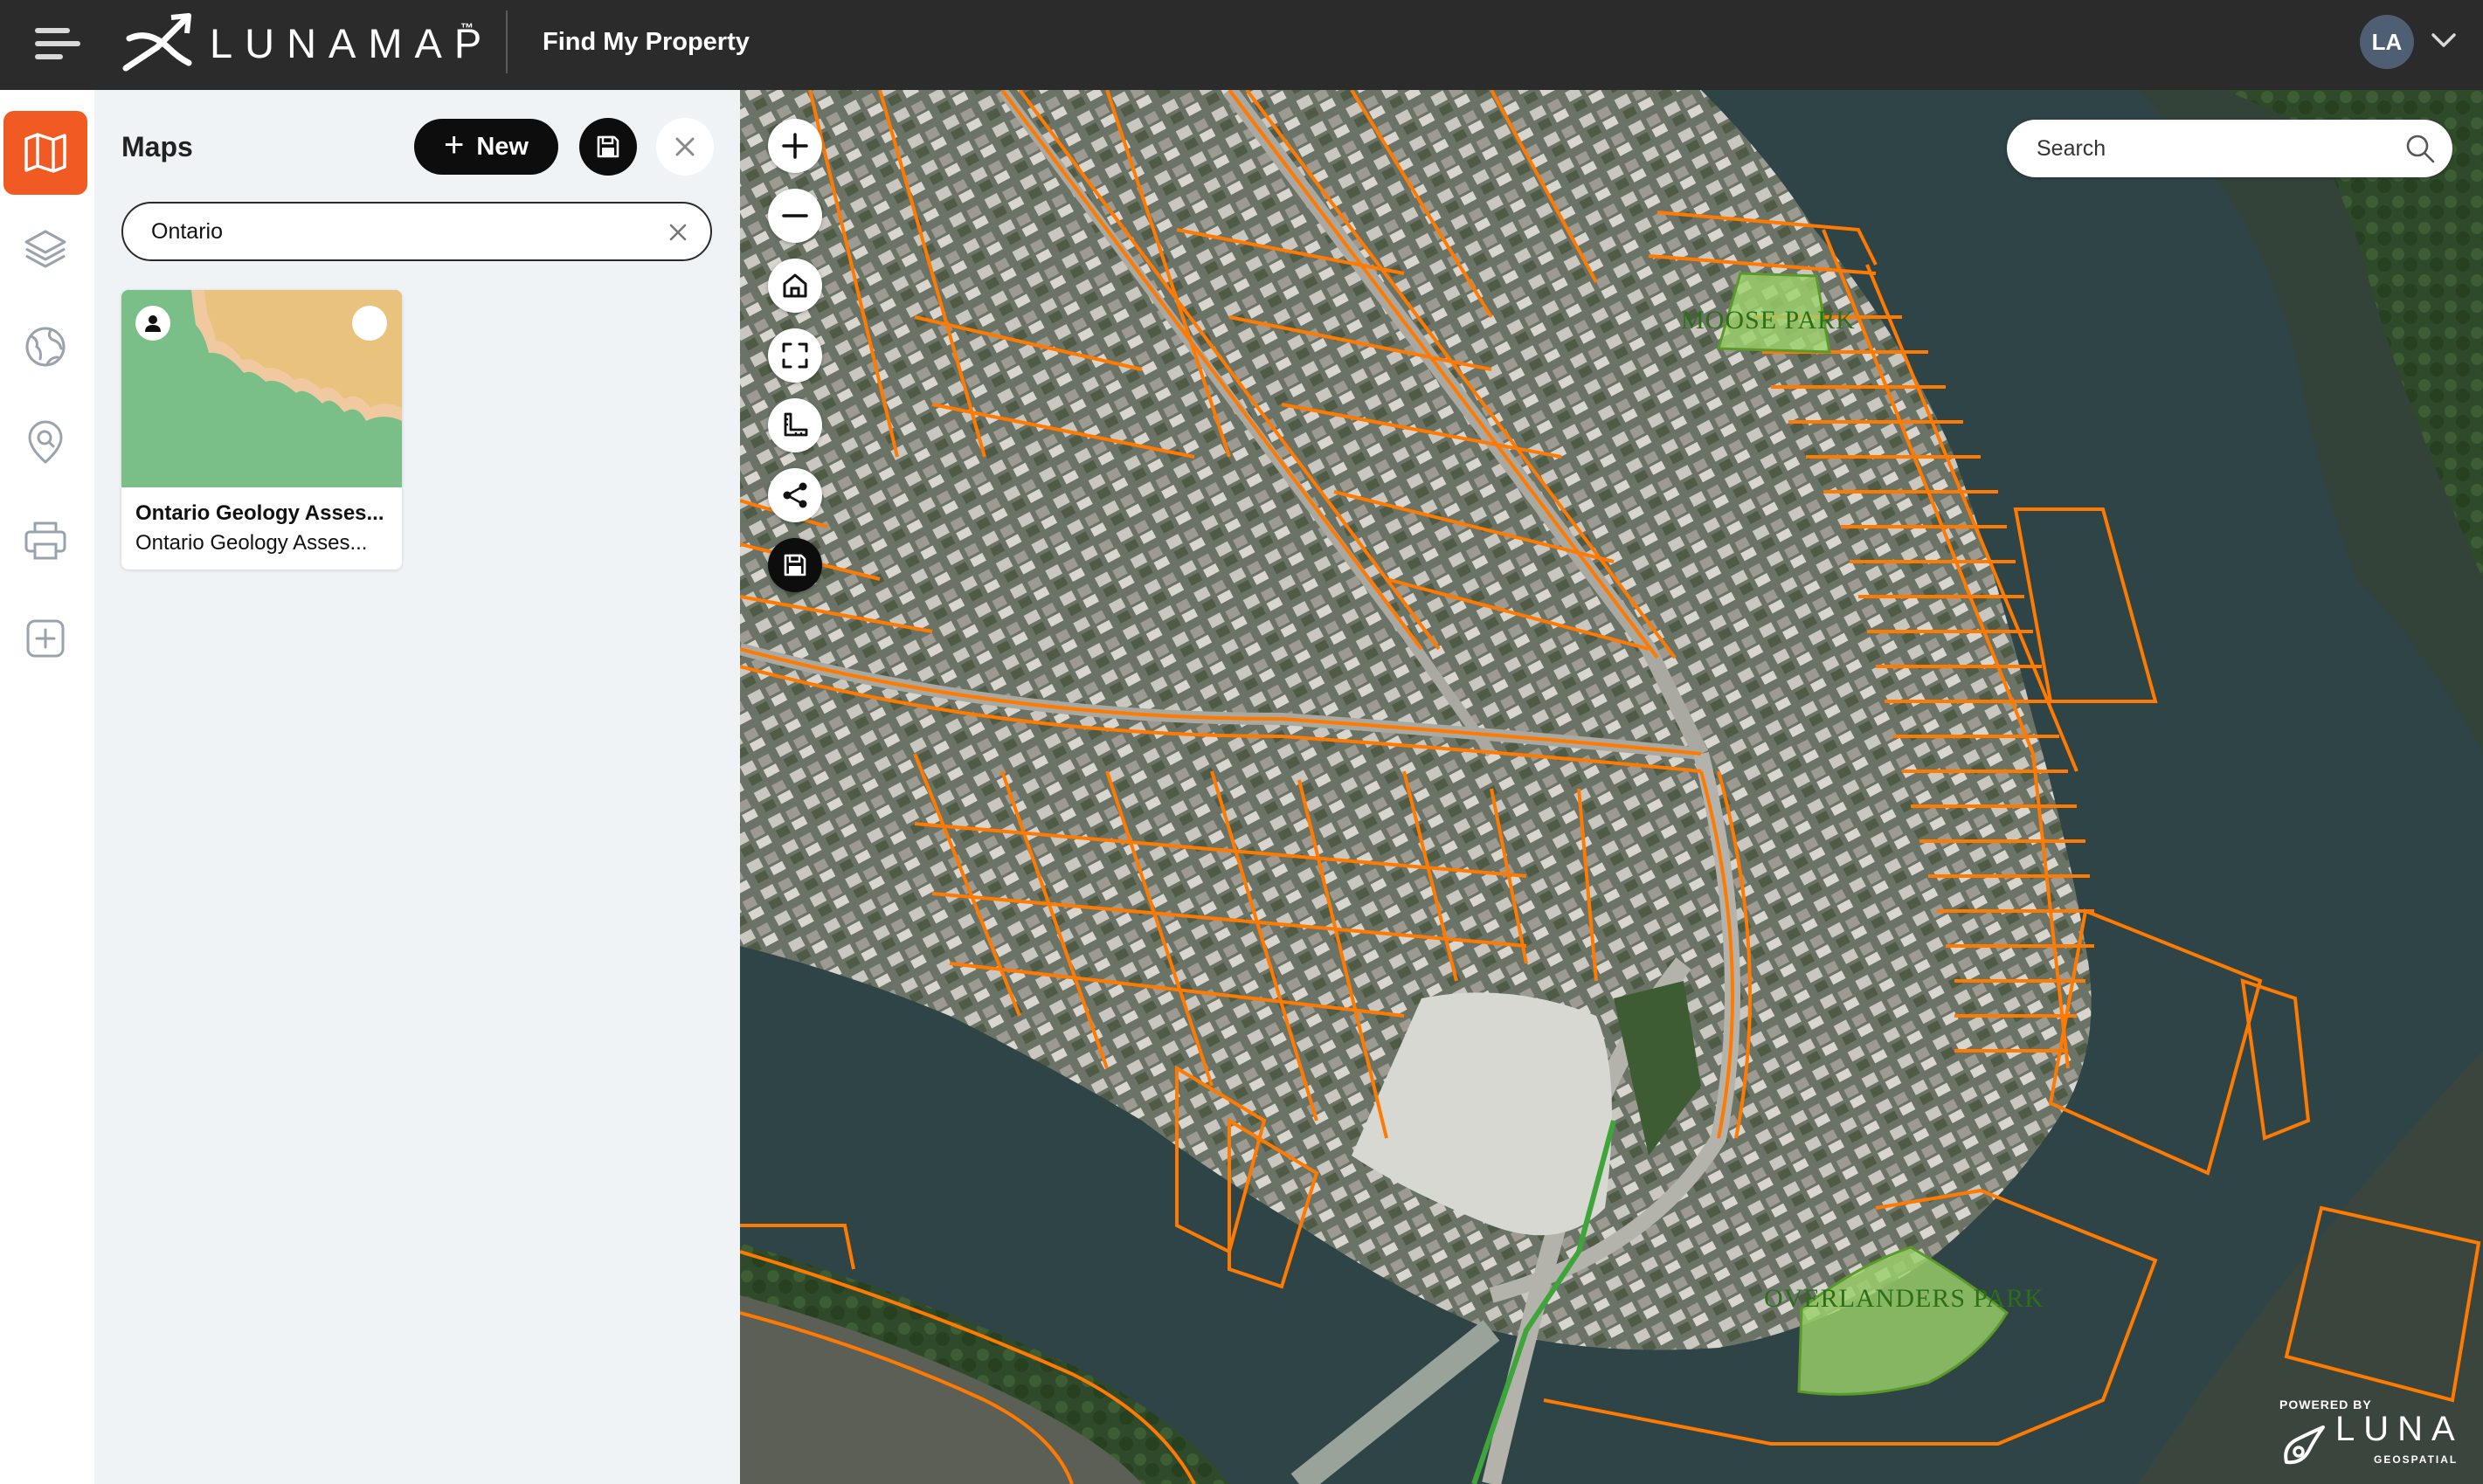 The width and height of the screenshot is (2483, 1484). I want to click on fullscreen-button, so click(795, 355).